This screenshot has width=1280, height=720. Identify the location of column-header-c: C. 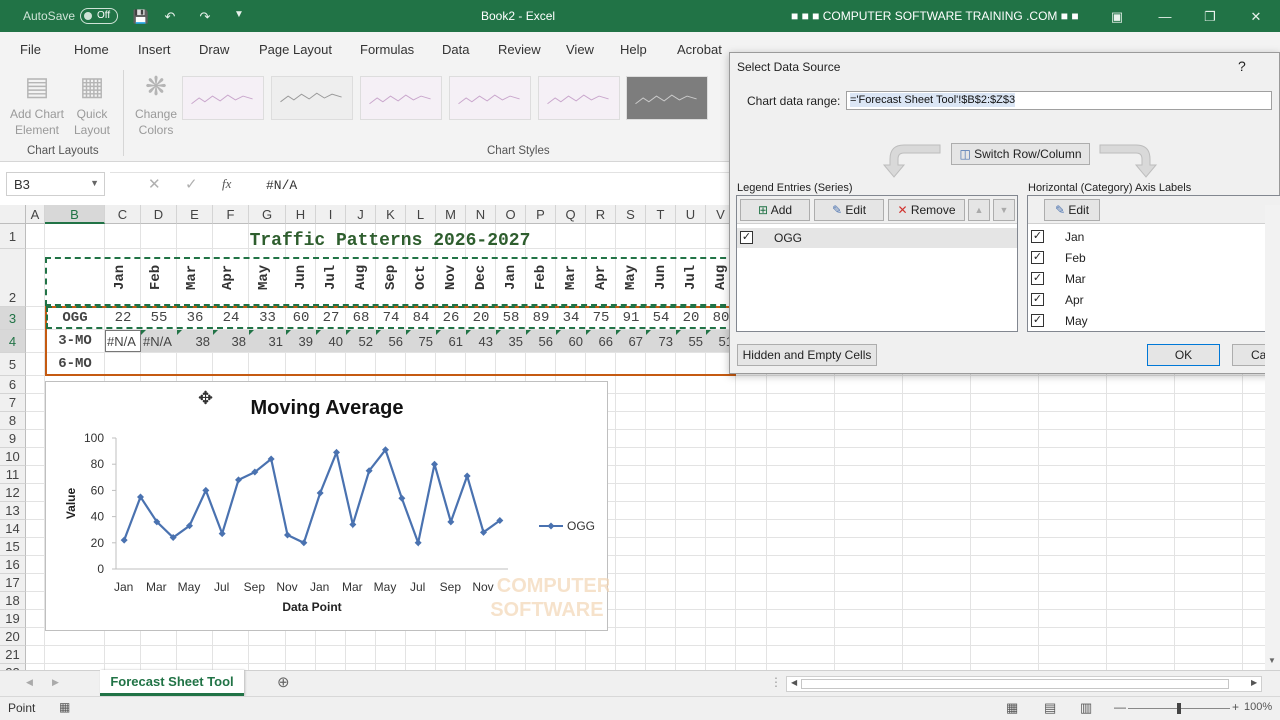
(123, 214).